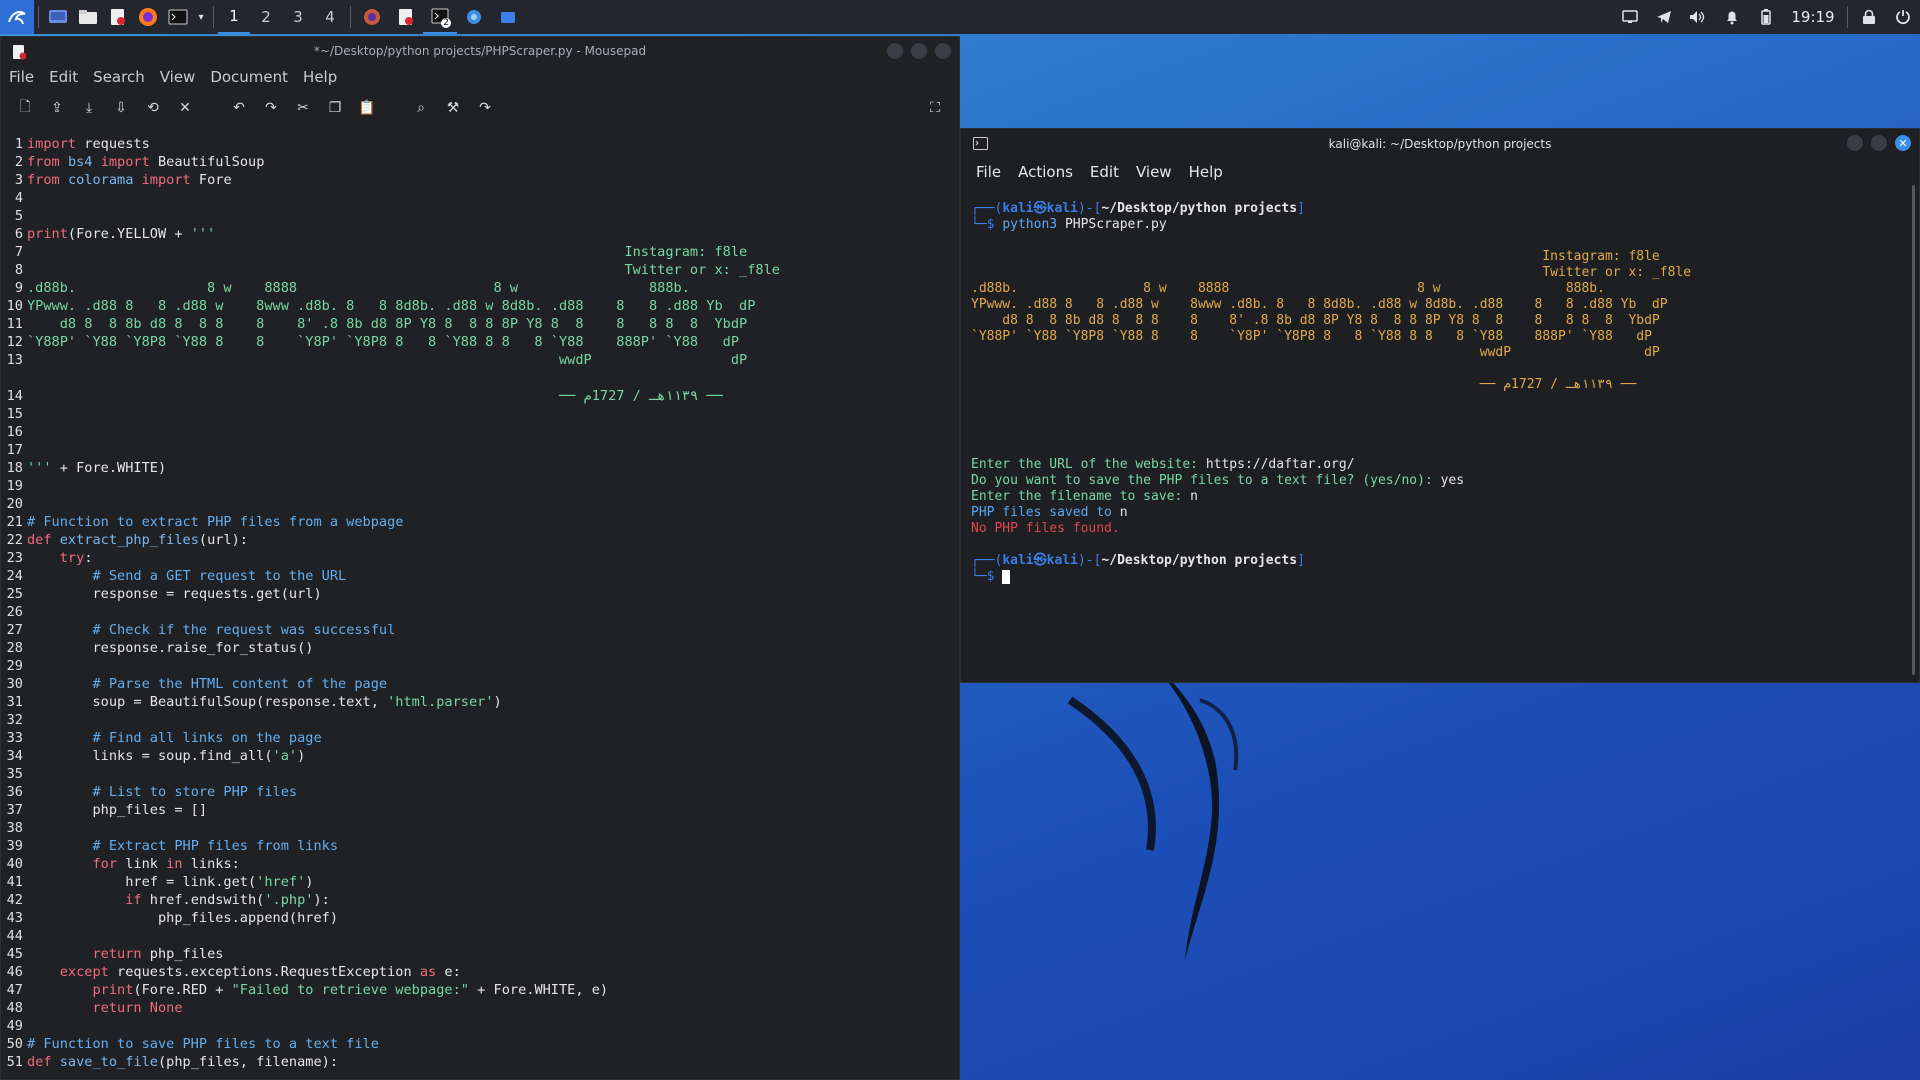  I want to click on code-line: 2 from bs4 import BeautifulSoup, so click(480, 162).